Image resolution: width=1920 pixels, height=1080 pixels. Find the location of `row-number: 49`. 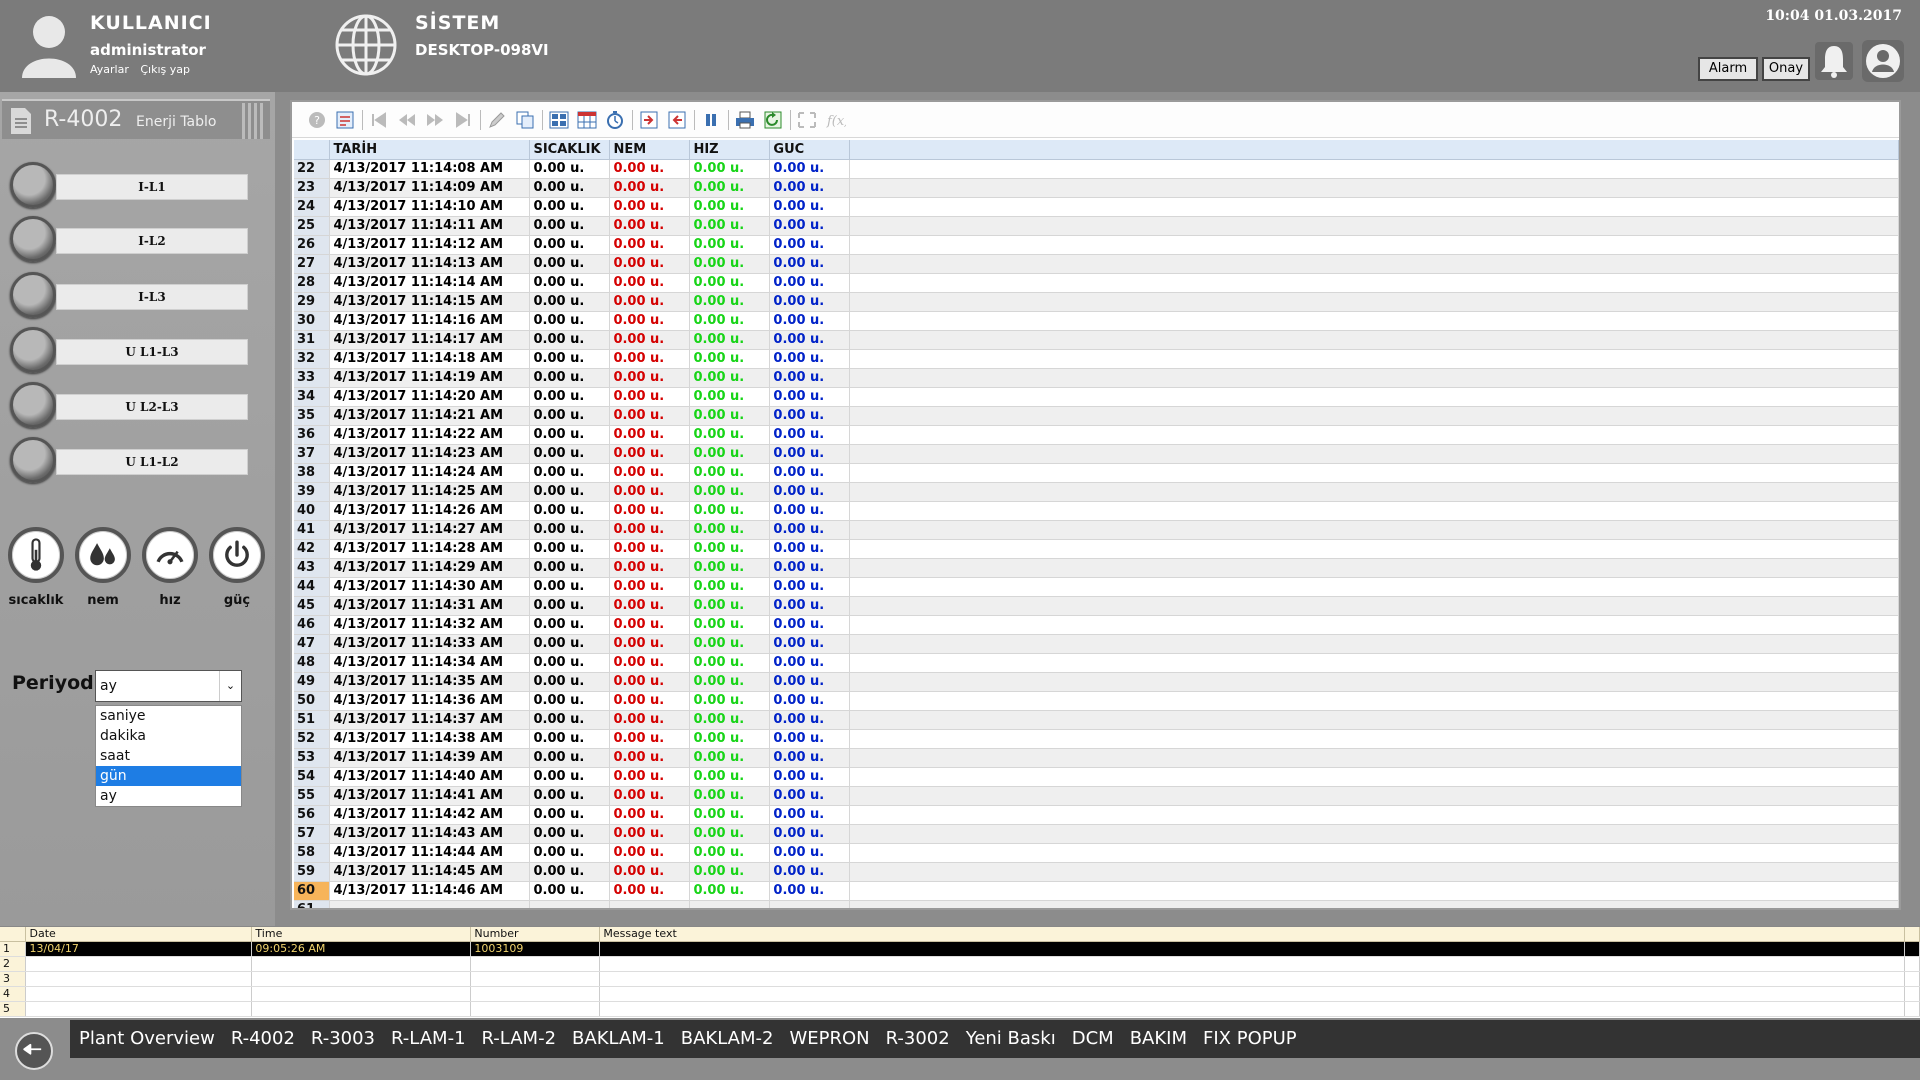

row-number: 49 is located at coordinates (312, 682).